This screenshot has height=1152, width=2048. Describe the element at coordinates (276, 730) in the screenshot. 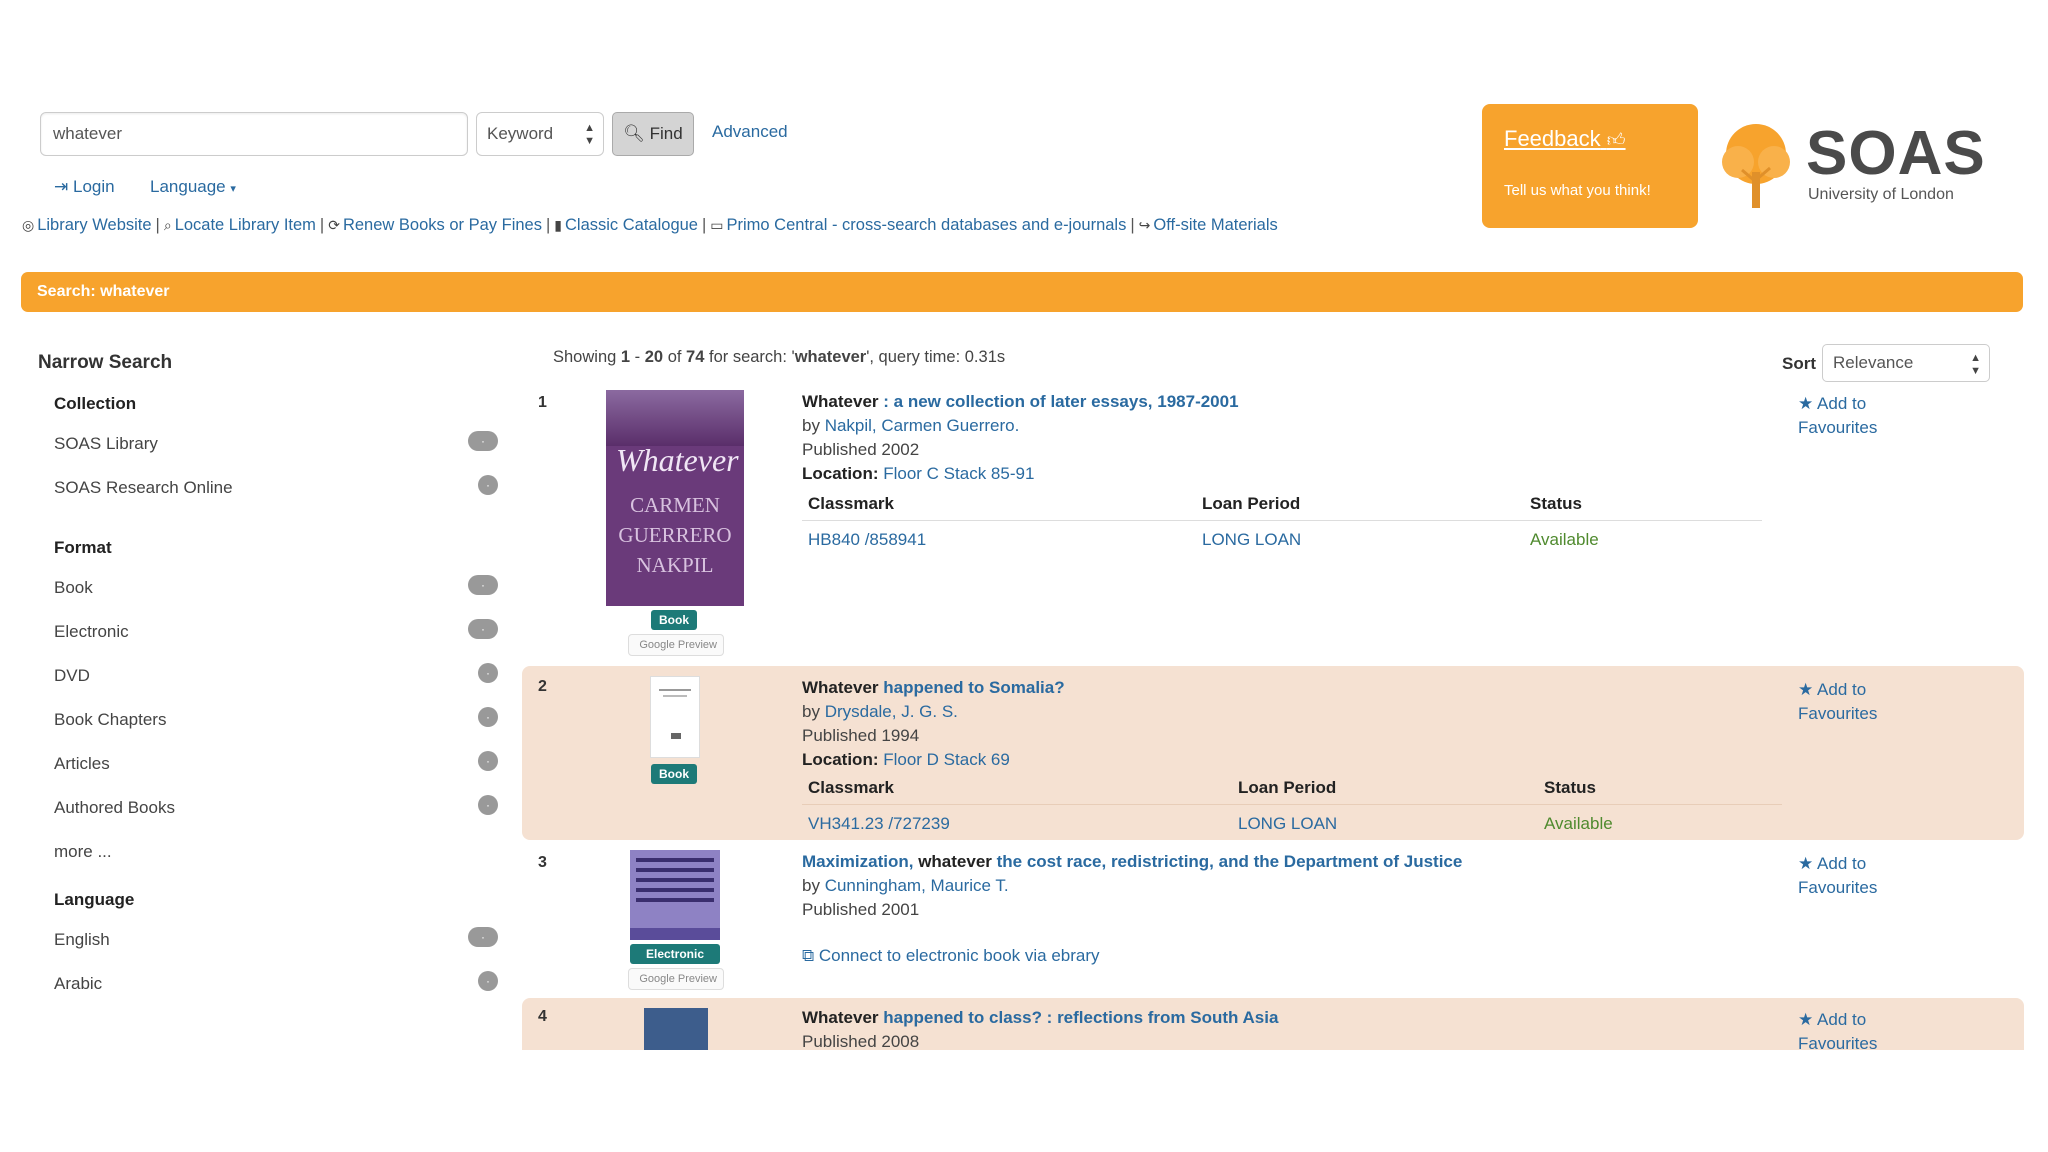

I see `facet-item-book-chapters: Book Chapters ·` at that location.